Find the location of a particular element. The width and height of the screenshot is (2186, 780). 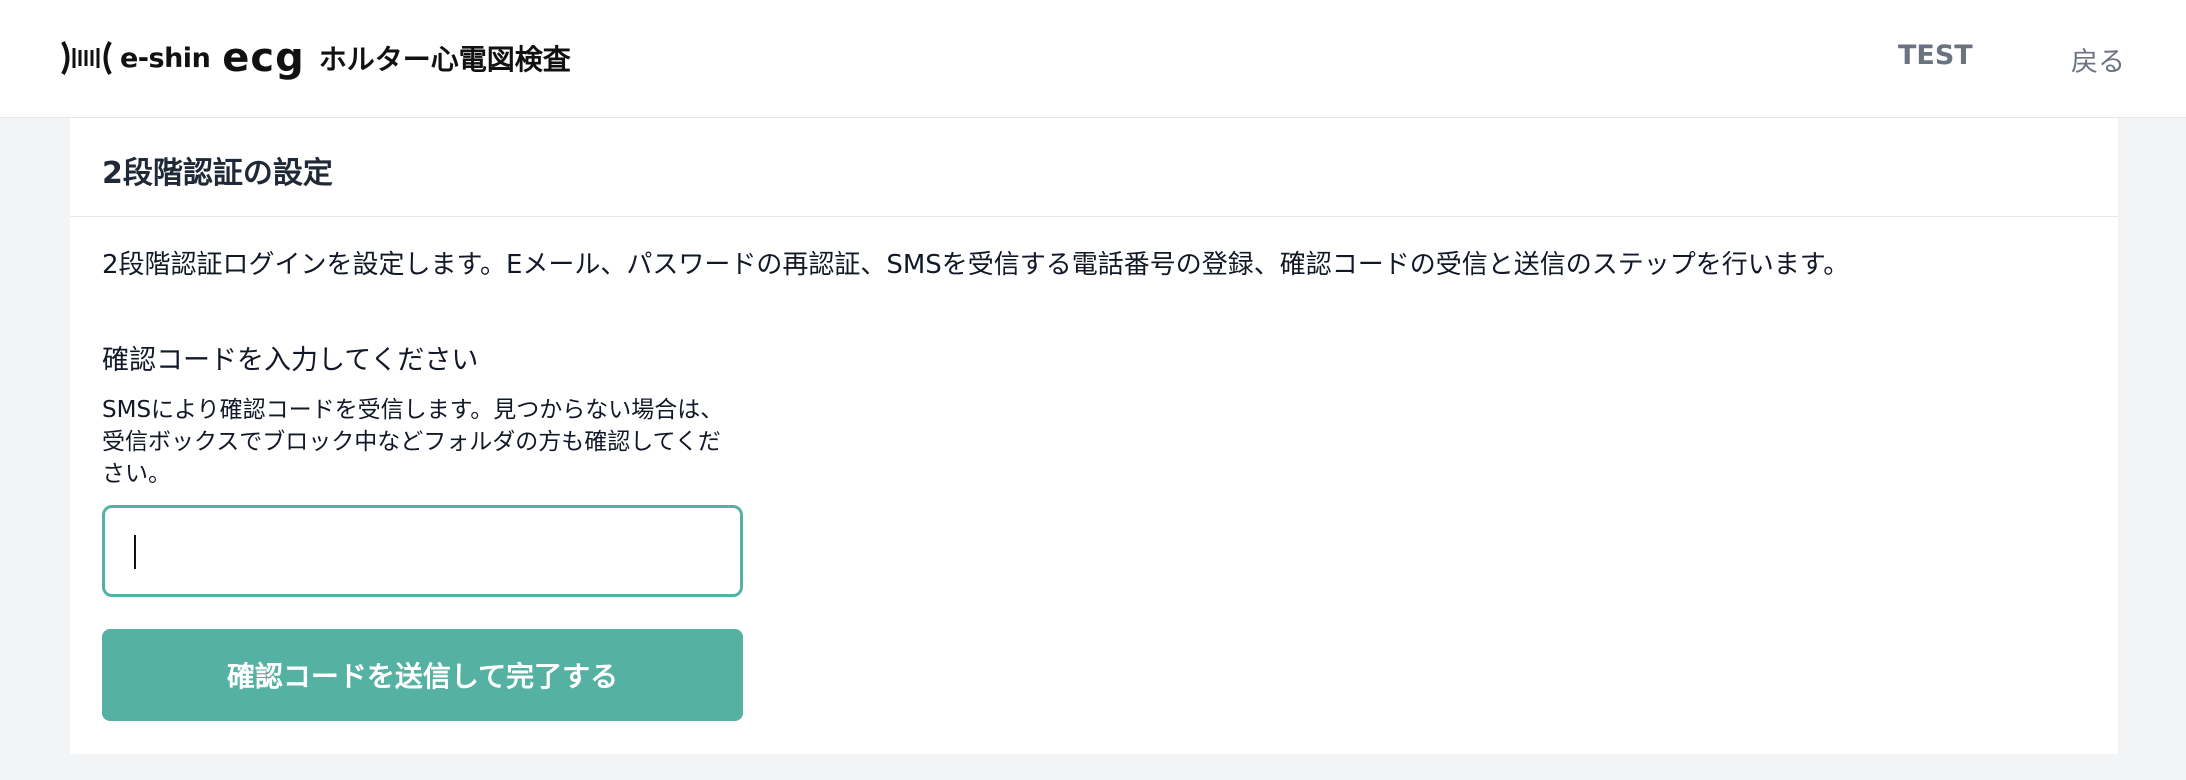

logo-eshin-text: e-shin is located at coordinates (165, 58).